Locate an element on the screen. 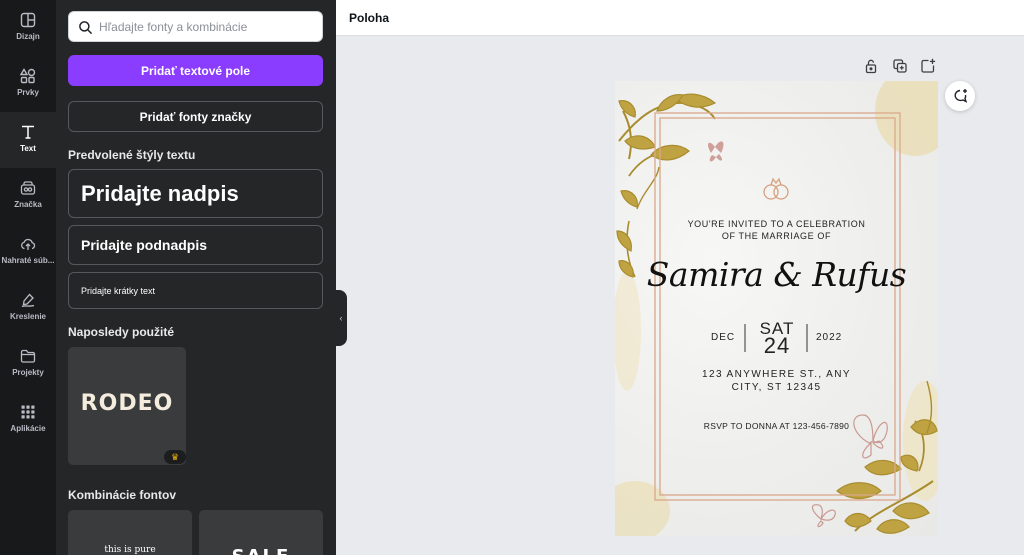 The height and width of the screenshot is (555, 1024). recent-font-card: RODEO is located at coordinates (127, 406).